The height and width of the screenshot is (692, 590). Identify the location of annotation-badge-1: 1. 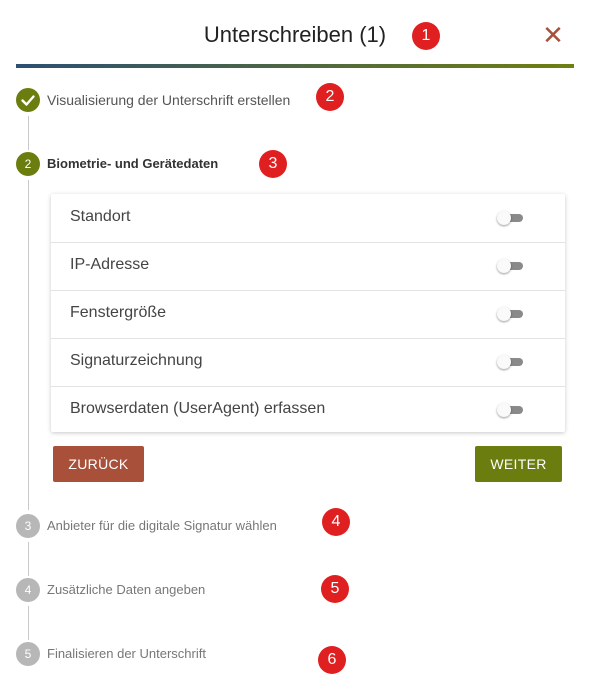
(426, 36).